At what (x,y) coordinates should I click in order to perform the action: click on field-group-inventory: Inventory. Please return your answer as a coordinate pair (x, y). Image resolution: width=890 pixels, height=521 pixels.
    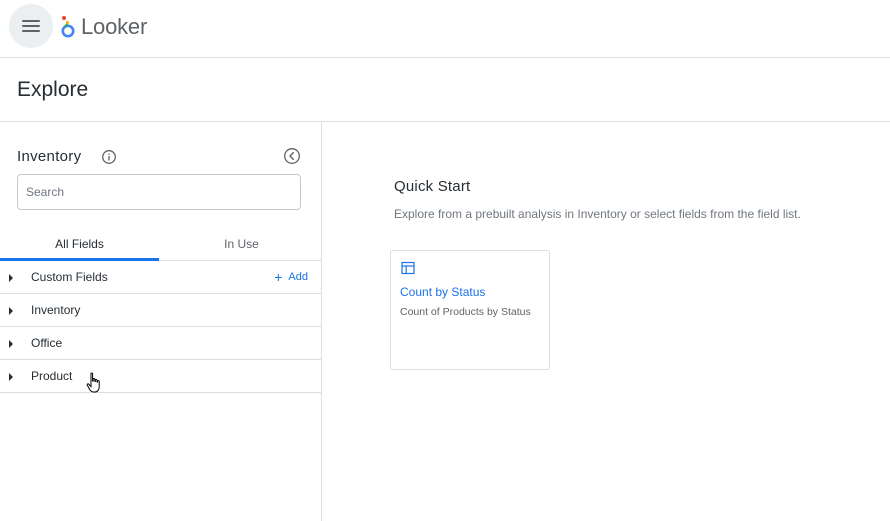
    Looking at the image, I should click on (160, 310).